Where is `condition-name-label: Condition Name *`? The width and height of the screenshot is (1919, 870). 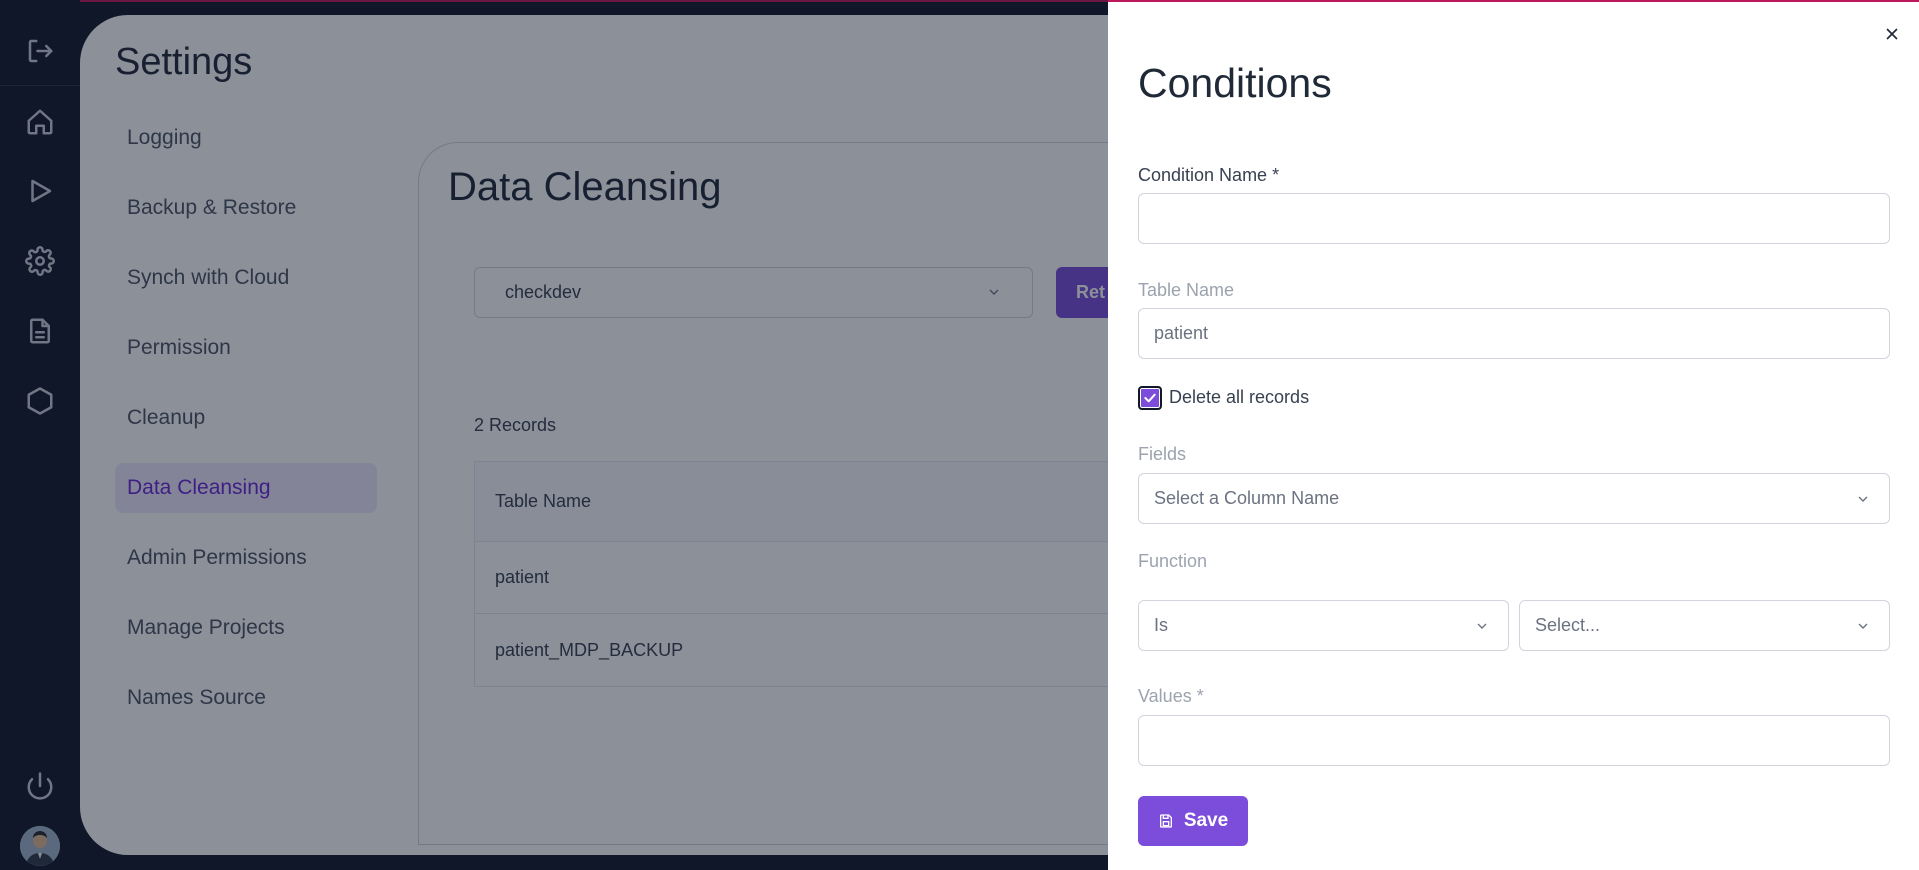 condition-name-label: Condition Name * is located at coordinates (1209, 175).